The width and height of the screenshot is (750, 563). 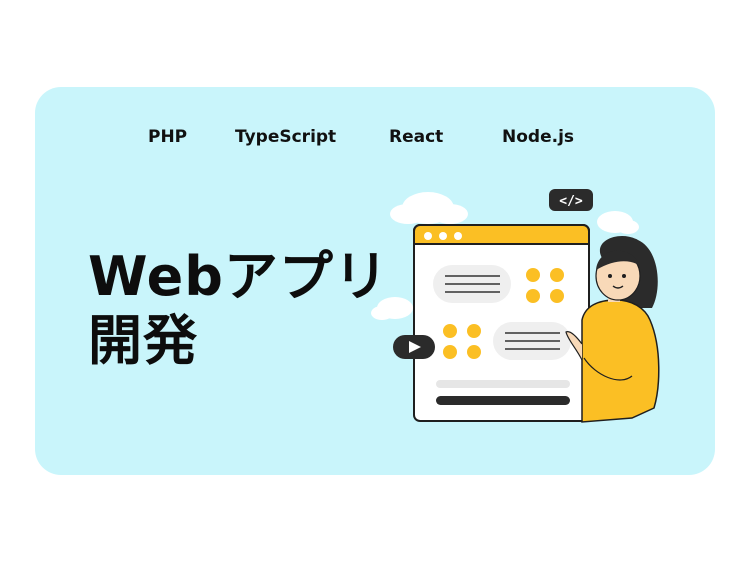 What do you see at coordinates (168, 137) in the screenshot?
I see `tag-php: PHP` at bounding box center [168, 137].